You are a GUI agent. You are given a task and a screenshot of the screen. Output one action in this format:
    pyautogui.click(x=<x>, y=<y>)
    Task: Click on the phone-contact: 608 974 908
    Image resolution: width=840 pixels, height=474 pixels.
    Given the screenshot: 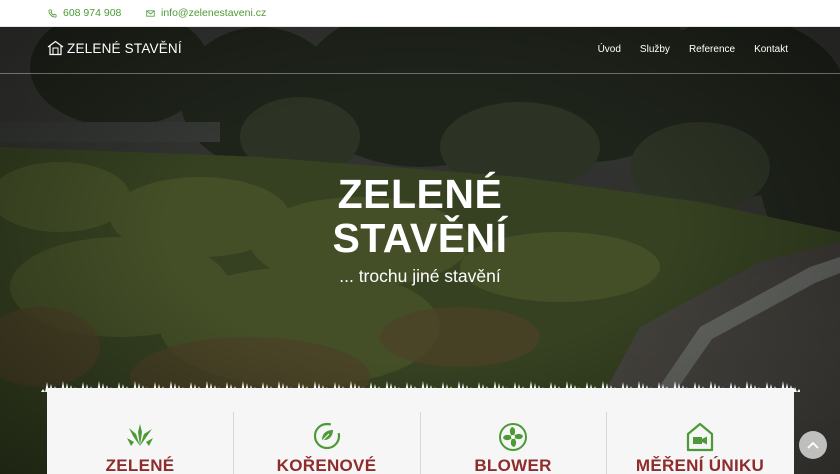 What is the action you would take?
    pyautogui.click(x=84, y=13)
    